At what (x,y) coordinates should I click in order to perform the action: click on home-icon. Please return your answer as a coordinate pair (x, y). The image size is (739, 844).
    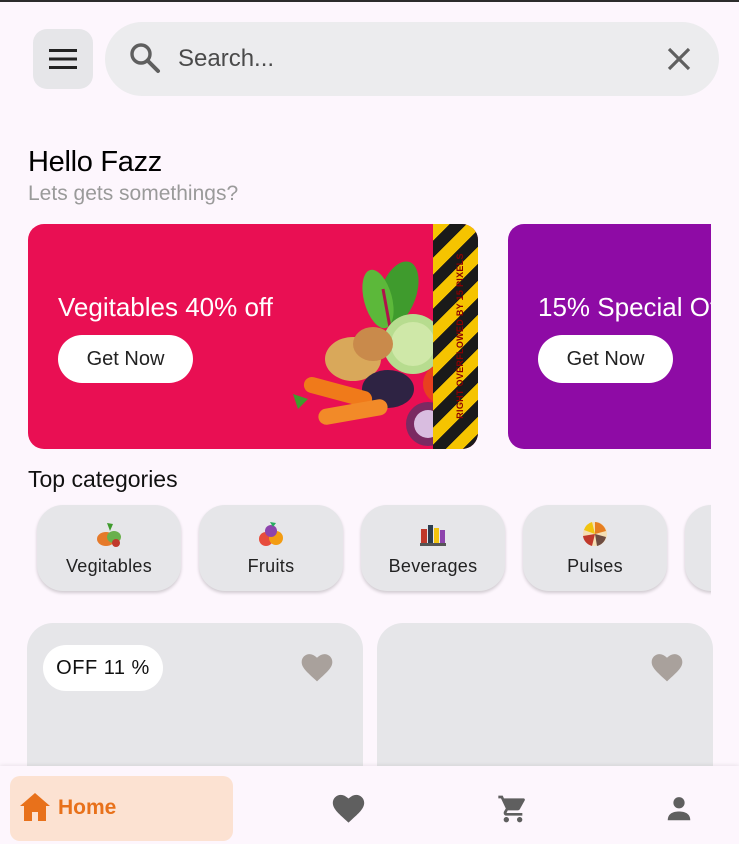
    Looking at the image, I should click on (35, 807).